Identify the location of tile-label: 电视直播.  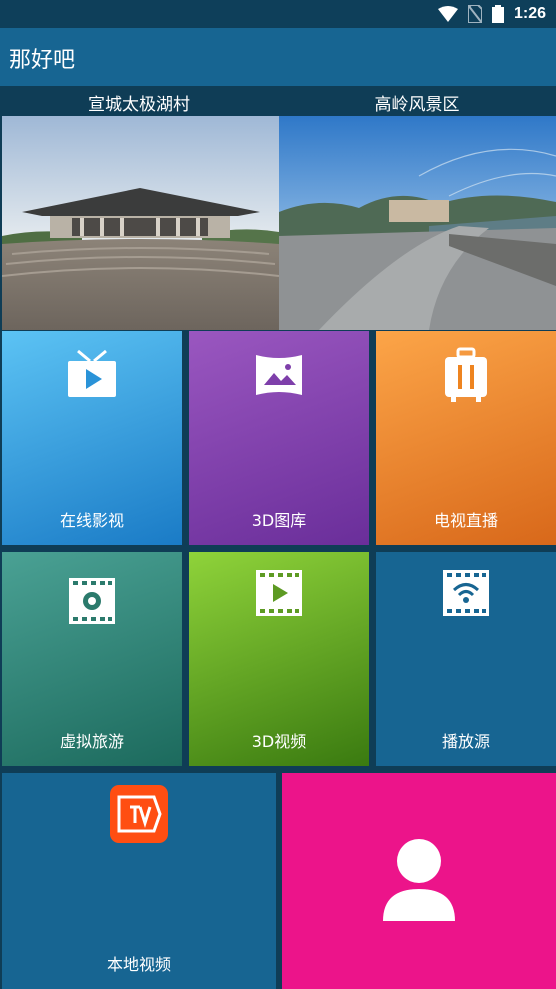
(465, 520).